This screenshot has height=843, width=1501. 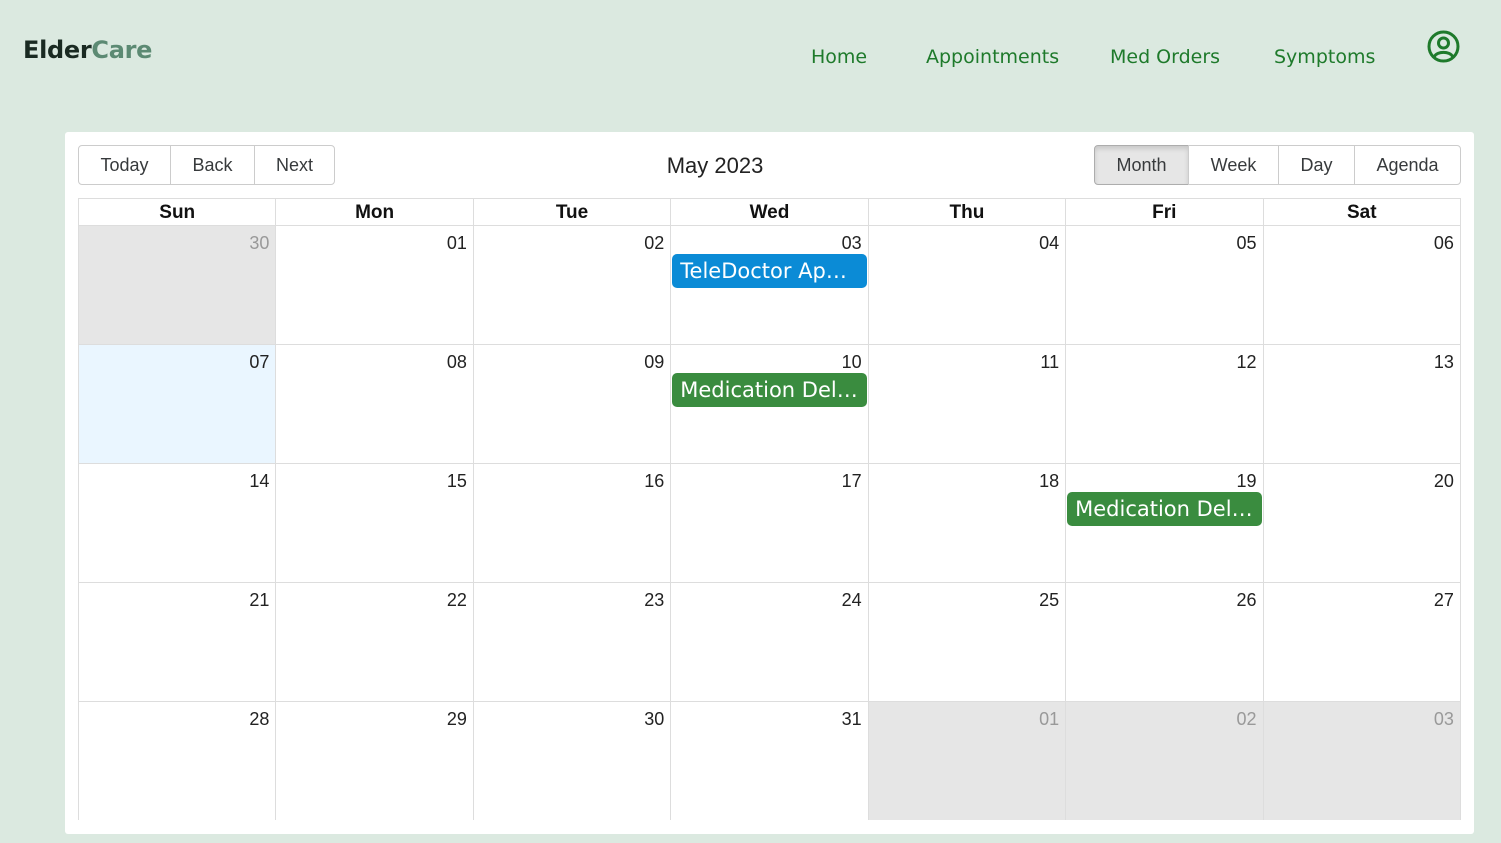 I want to click on week-row: 07 08 09 10Medication Delivery 11 12 13, so click(x=769, y=404).